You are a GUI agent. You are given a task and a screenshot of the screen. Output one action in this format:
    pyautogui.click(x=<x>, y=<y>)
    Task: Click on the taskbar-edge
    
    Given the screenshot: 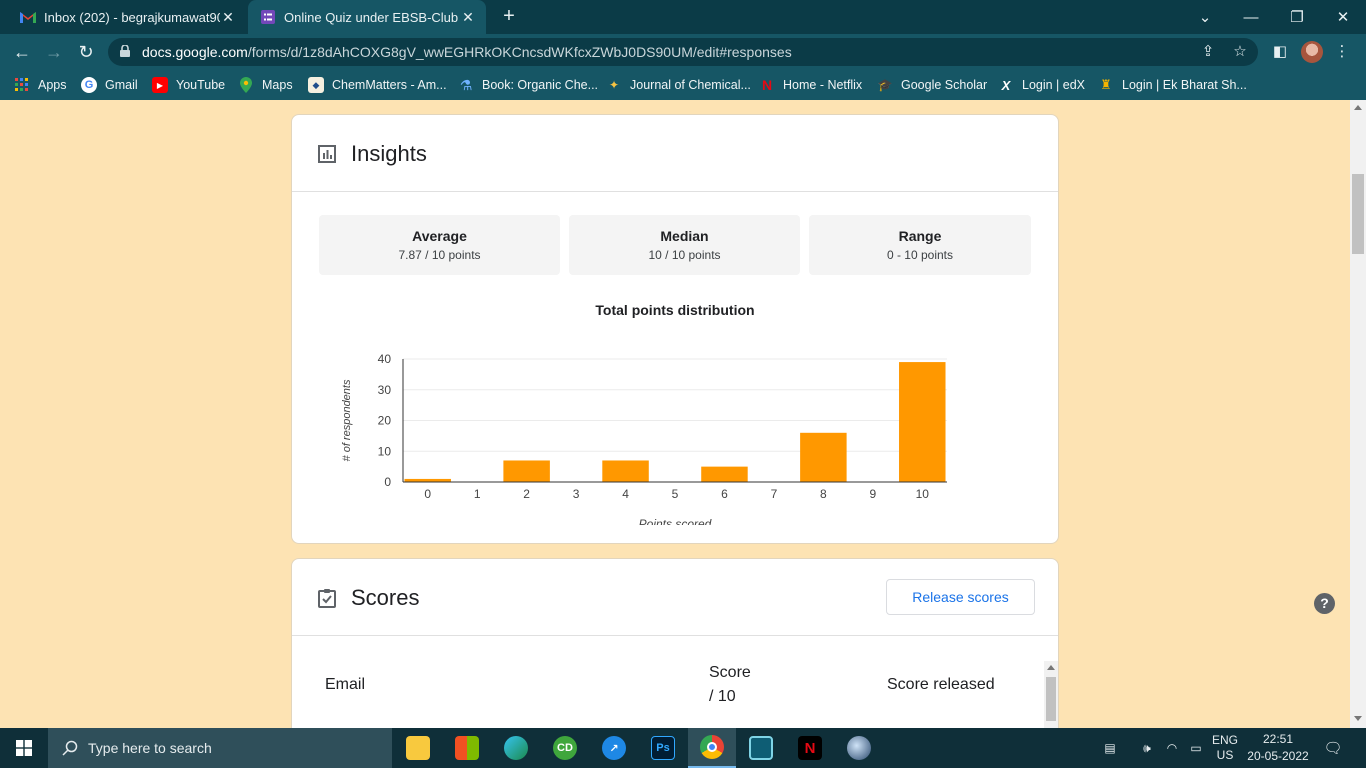 What is the action you would take?
    pyautogui.click(x=516, y=748)
    